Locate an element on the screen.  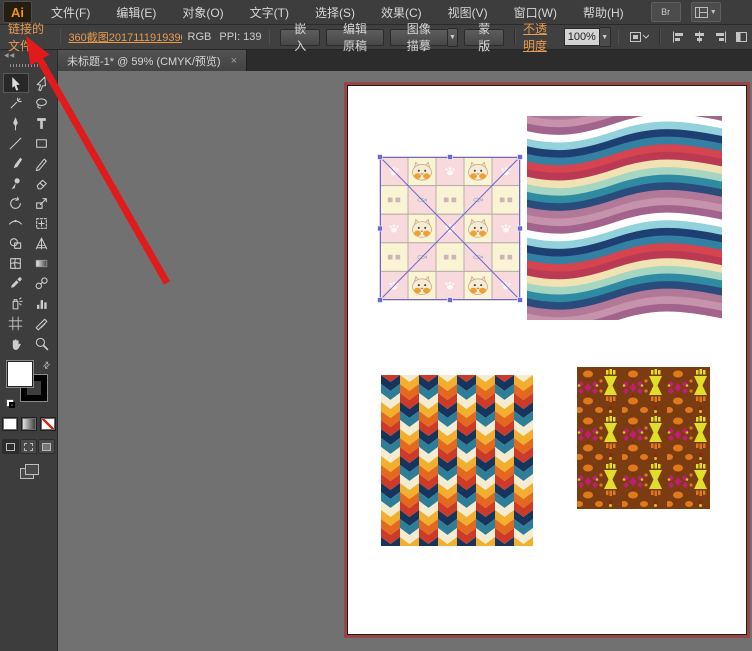
swap-fill-stroke-icon: ⇄ is located at coordinates (47, 365).